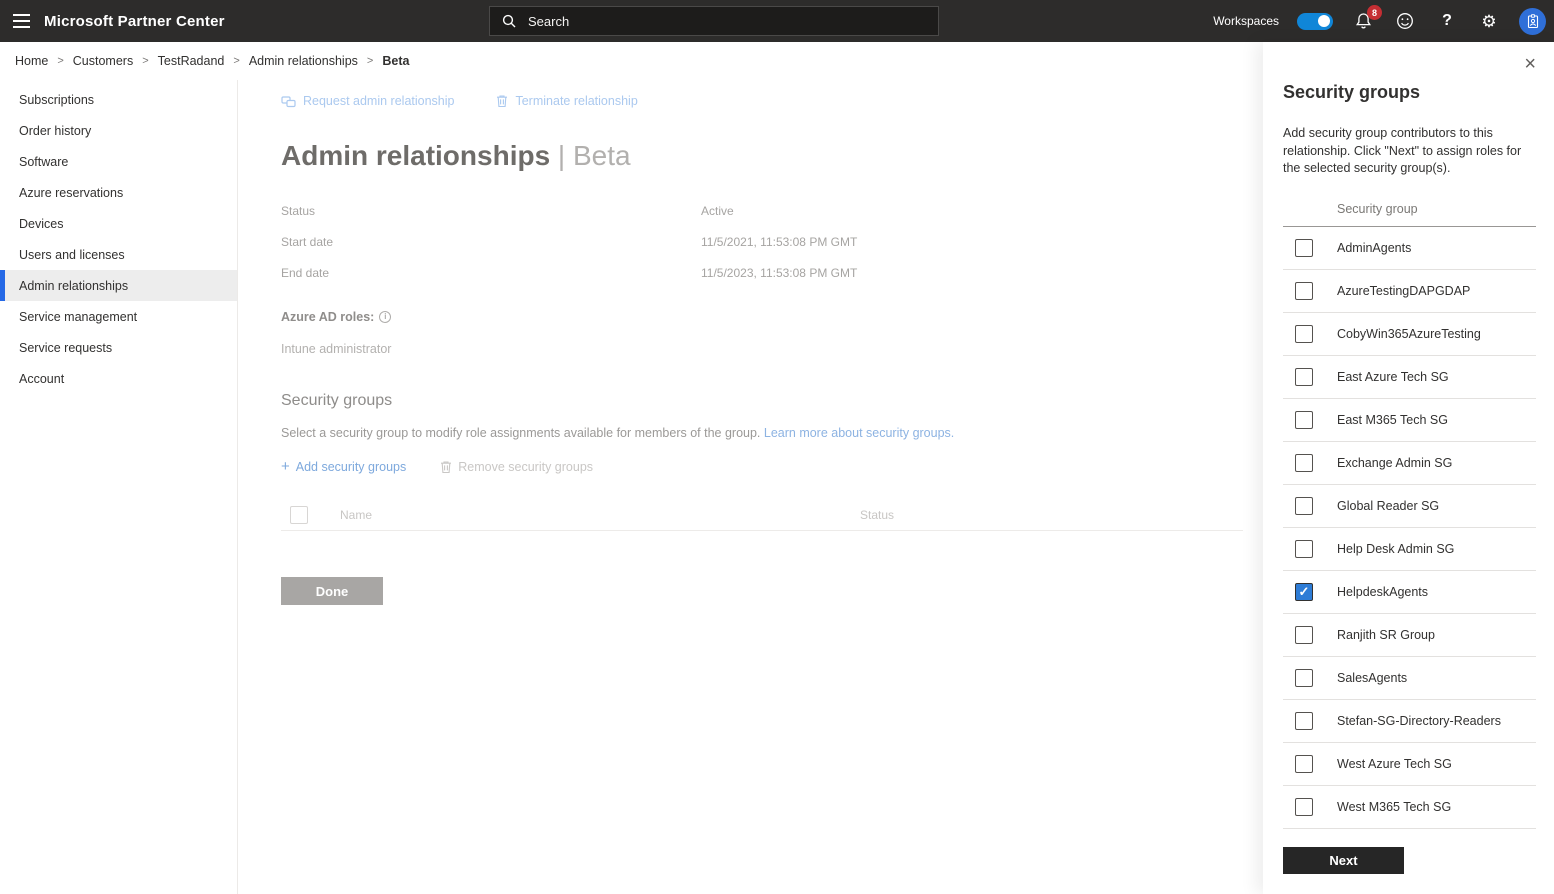 This screenshot has height=894, width=1554. What do you see at coordinates (328, 317) in the screenshot?
I see `azure-ad-roles-label: Azure AD roles:` at bounding box center [328, 317].